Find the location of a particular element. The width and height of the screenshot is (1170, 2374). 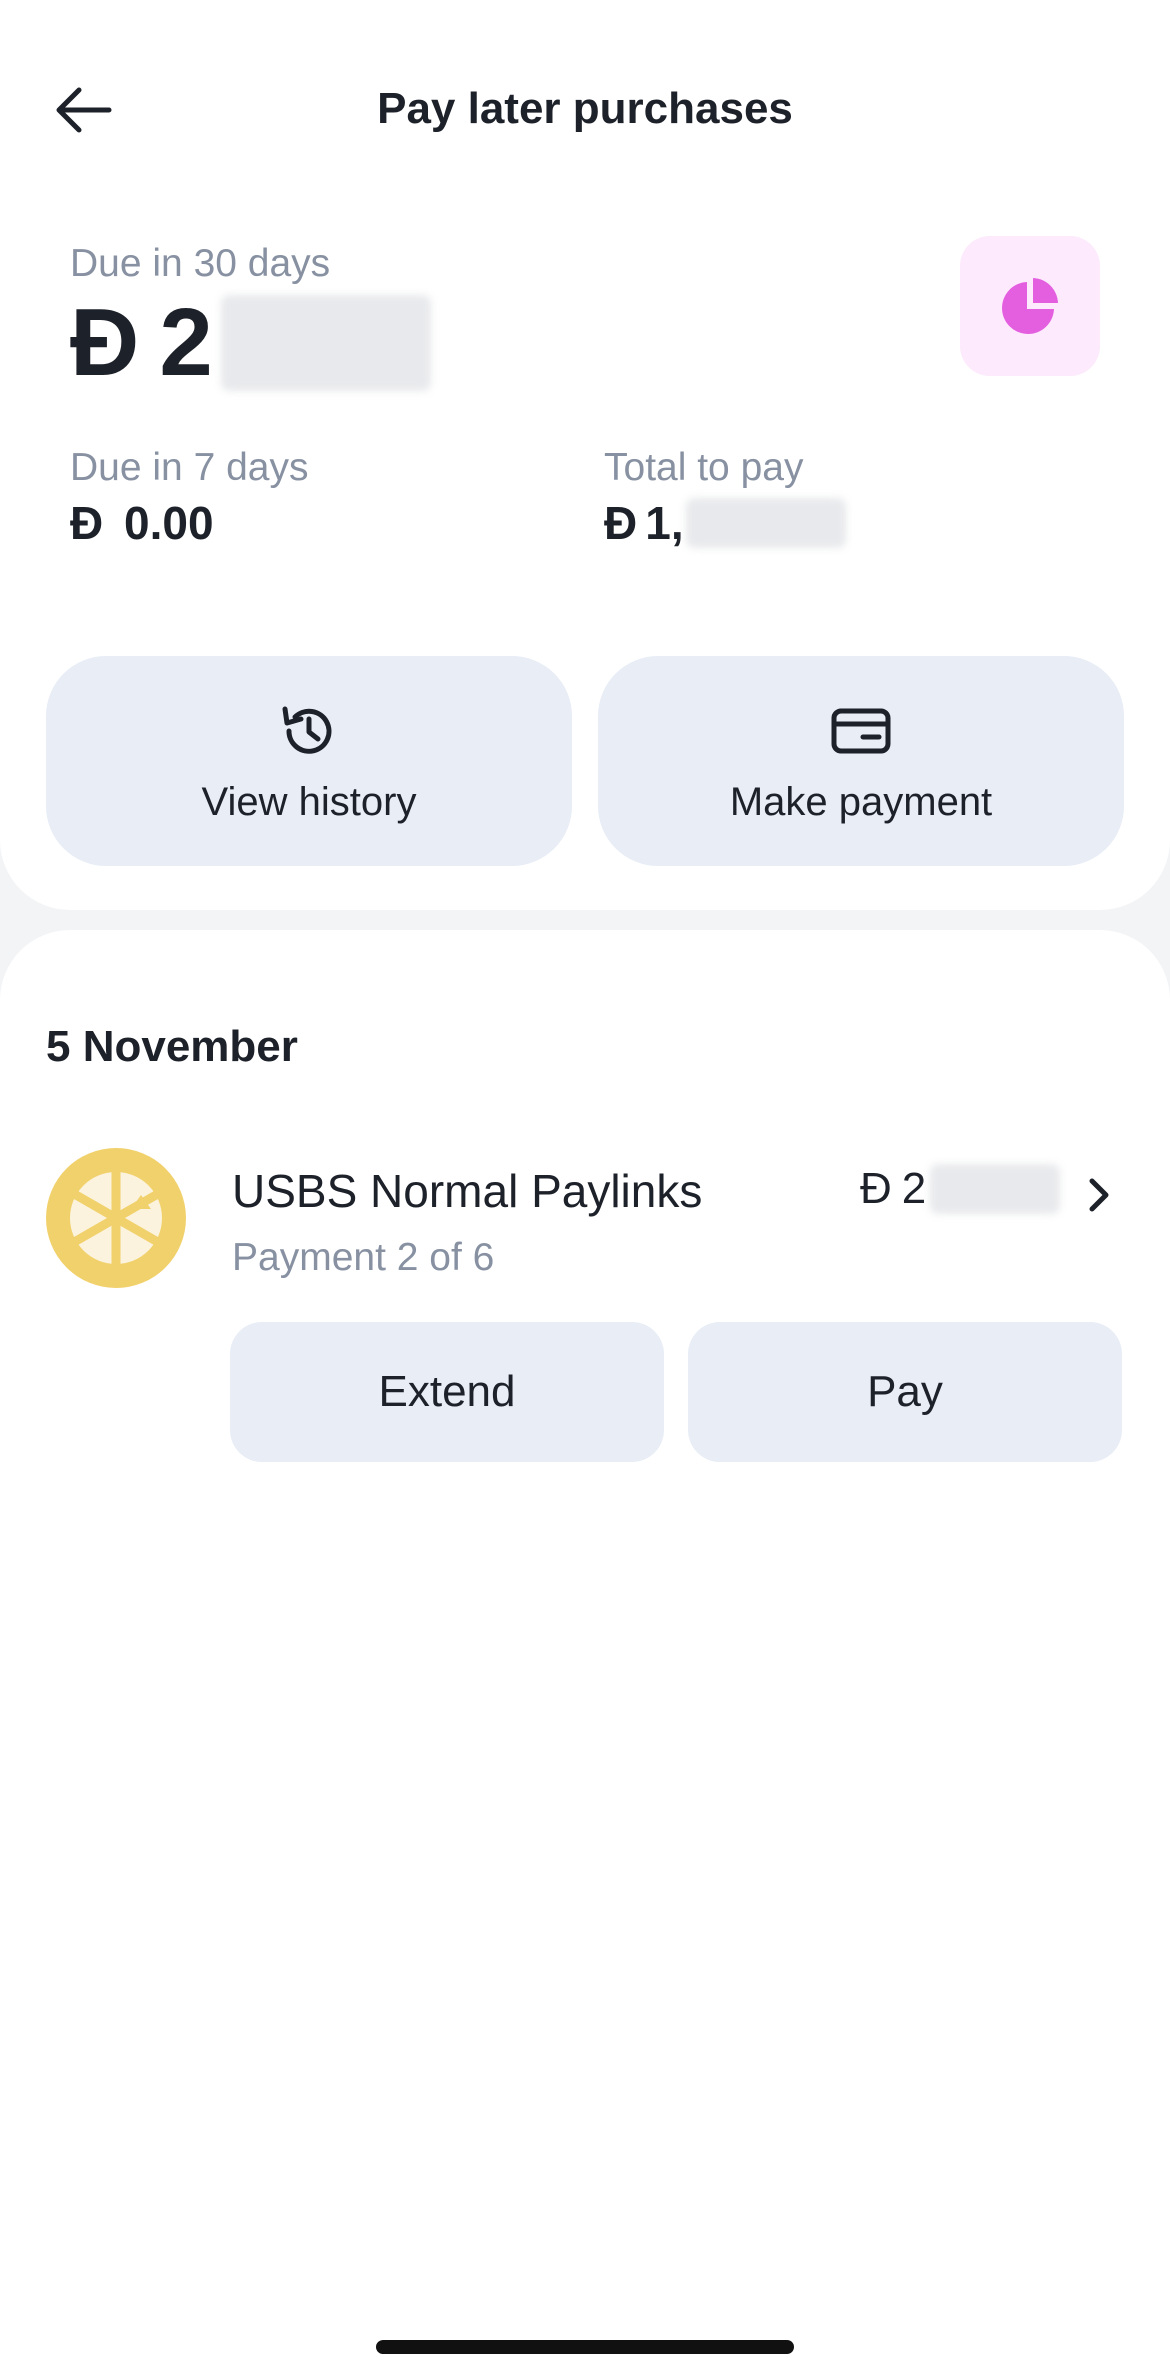

purchase-amount: Đ 2 is located at coordinates (960, 1189).